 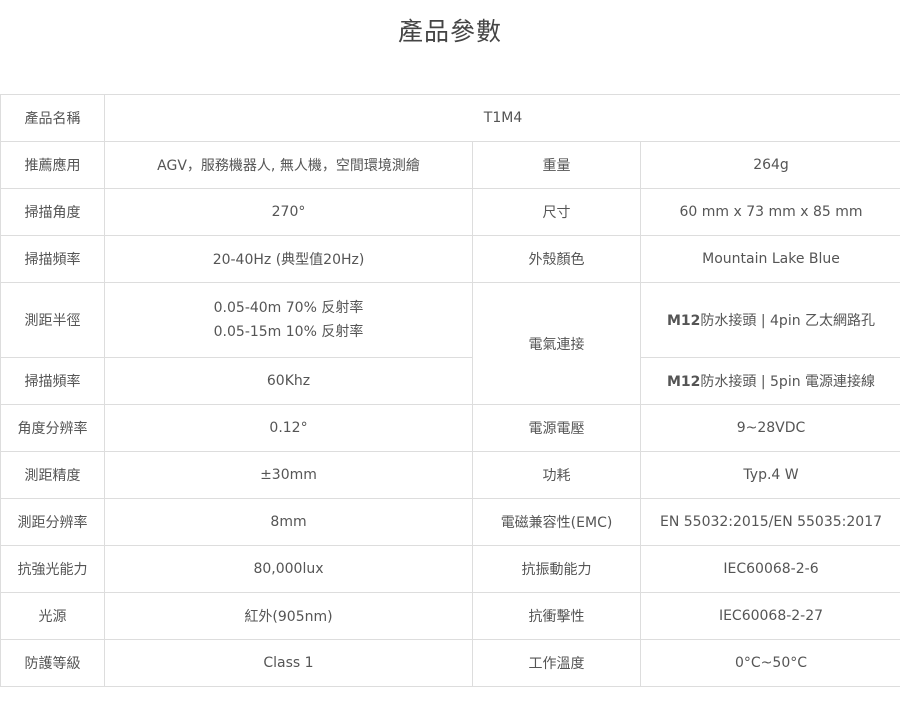 I want to click on row-label-range: 測距半徑, so click(x=52, y=320).